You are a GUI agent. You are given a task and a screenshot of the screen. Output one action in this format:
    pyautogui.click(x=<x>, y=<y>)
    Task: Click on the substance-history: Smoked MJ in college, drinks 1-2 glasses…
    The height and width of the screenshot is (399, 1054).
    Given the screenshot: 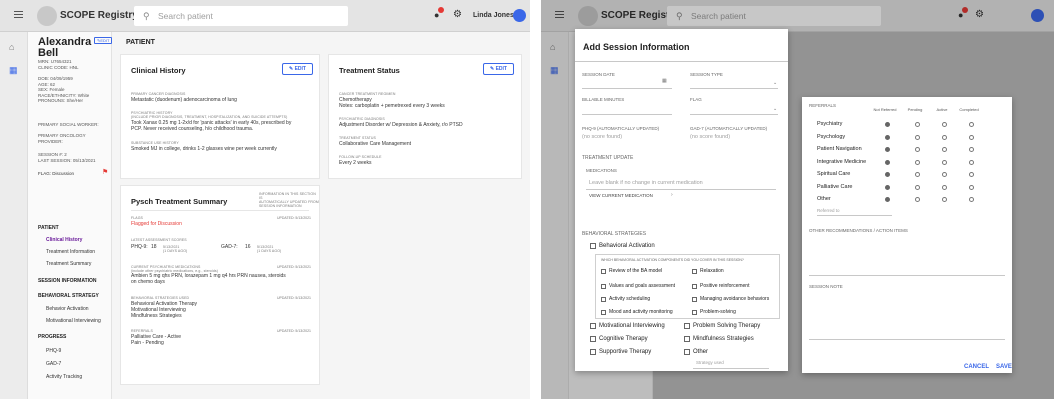 What is the action you would take?
    pyautogui.click(x=204, y=149)
    